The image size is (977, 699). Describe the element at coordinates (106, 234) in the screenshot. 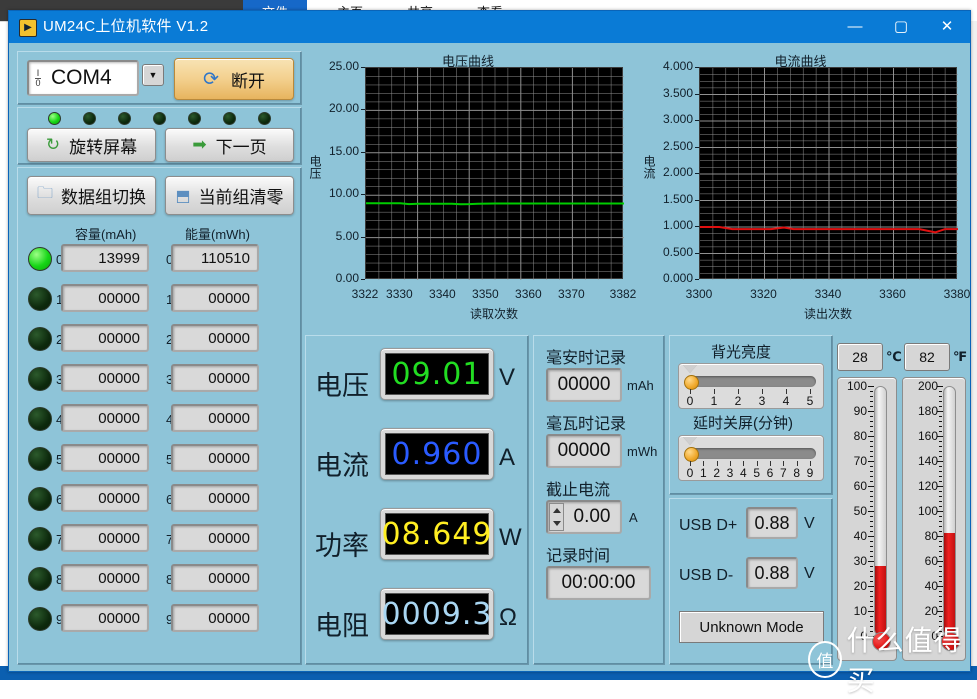

I see `capacity-column-header: 容量(mAh)` at that location.